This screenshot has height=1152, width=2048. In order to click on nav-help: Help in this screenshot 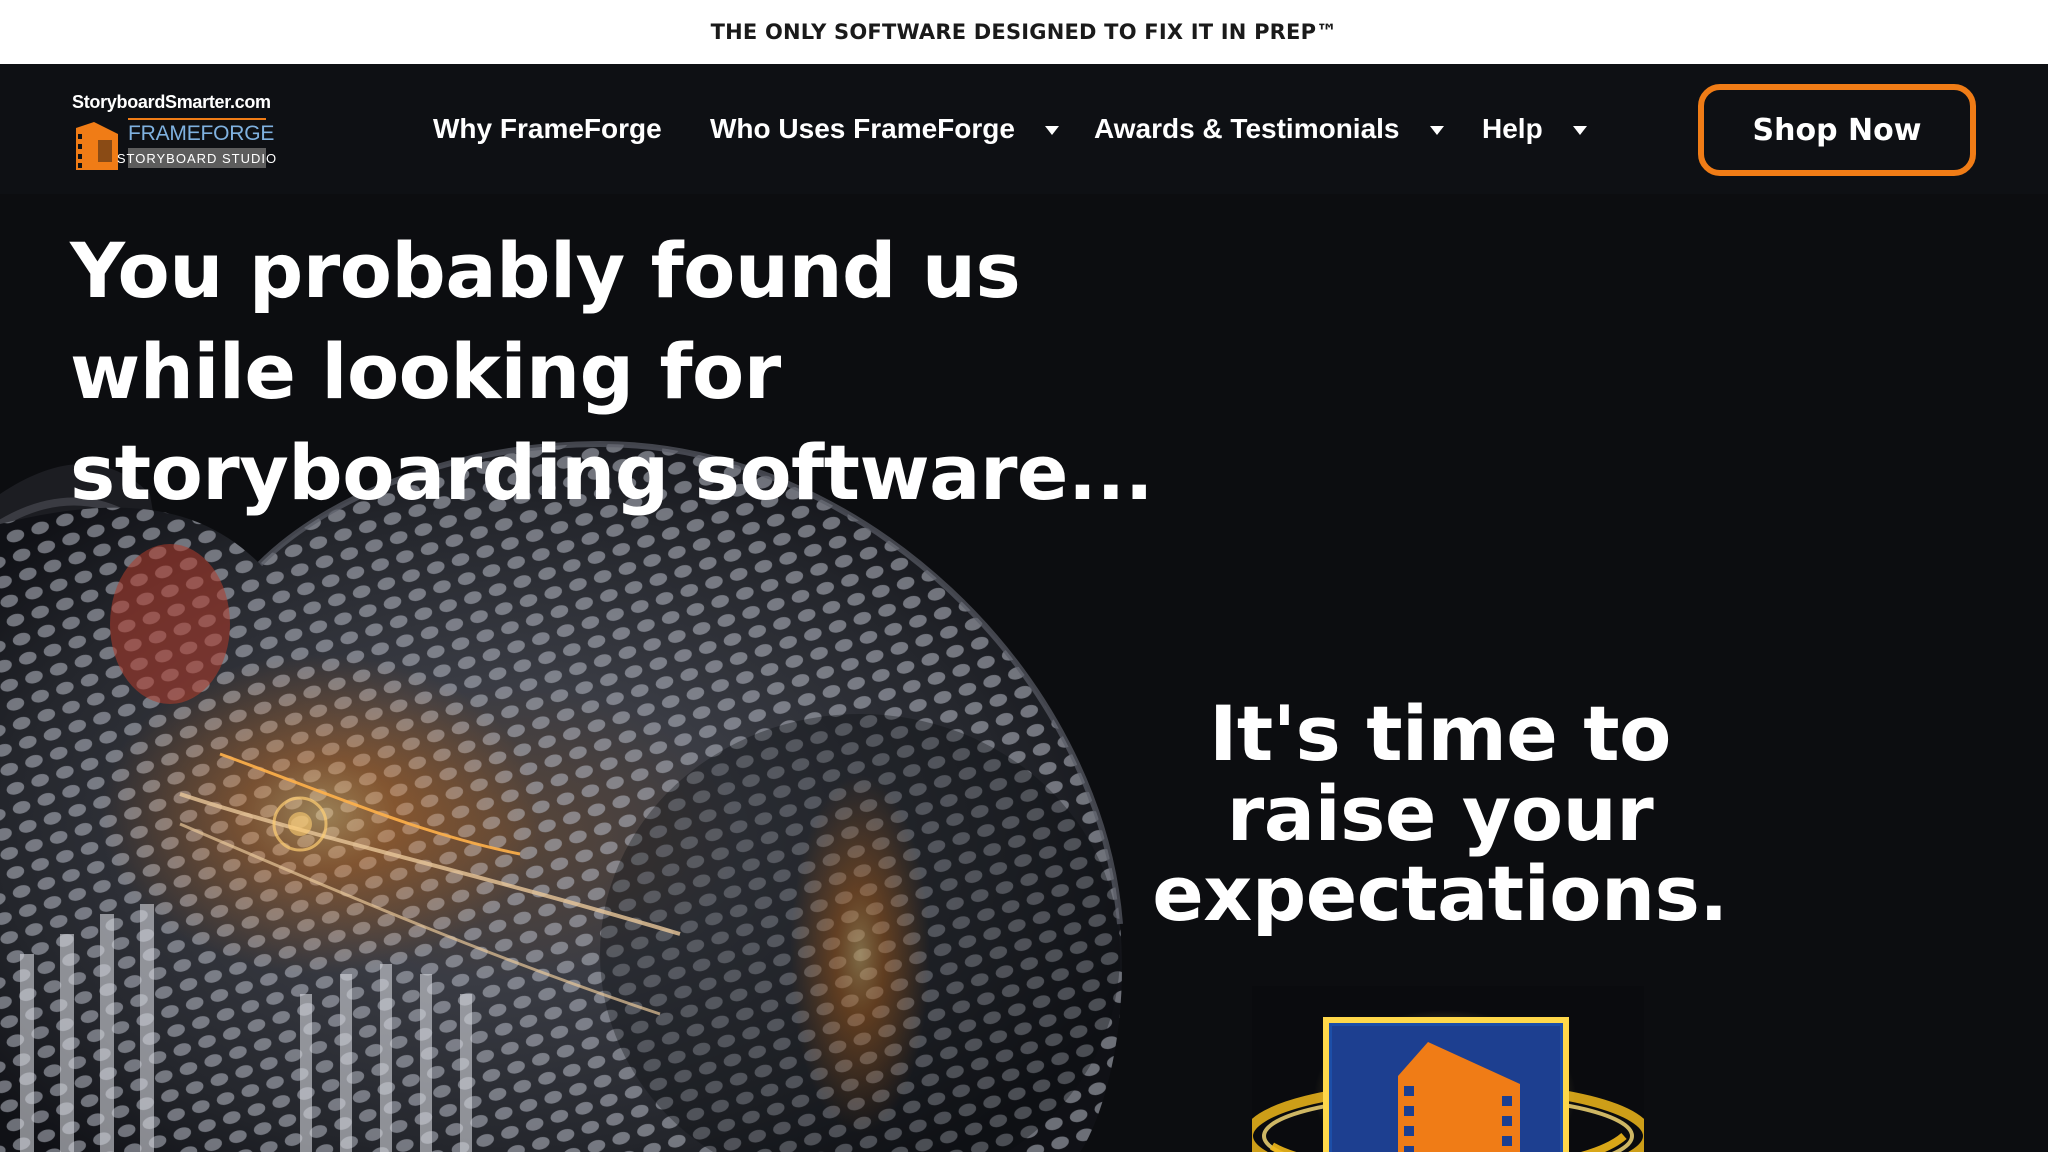, I will do `click(1534, 129)`.